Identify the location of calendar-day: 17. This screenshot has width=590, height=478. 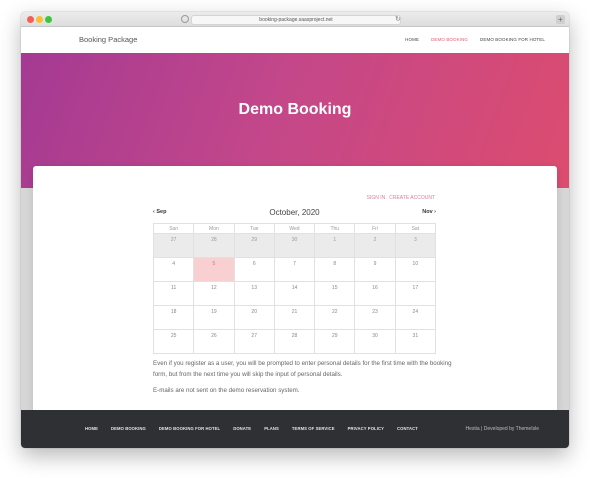
(415, 294).